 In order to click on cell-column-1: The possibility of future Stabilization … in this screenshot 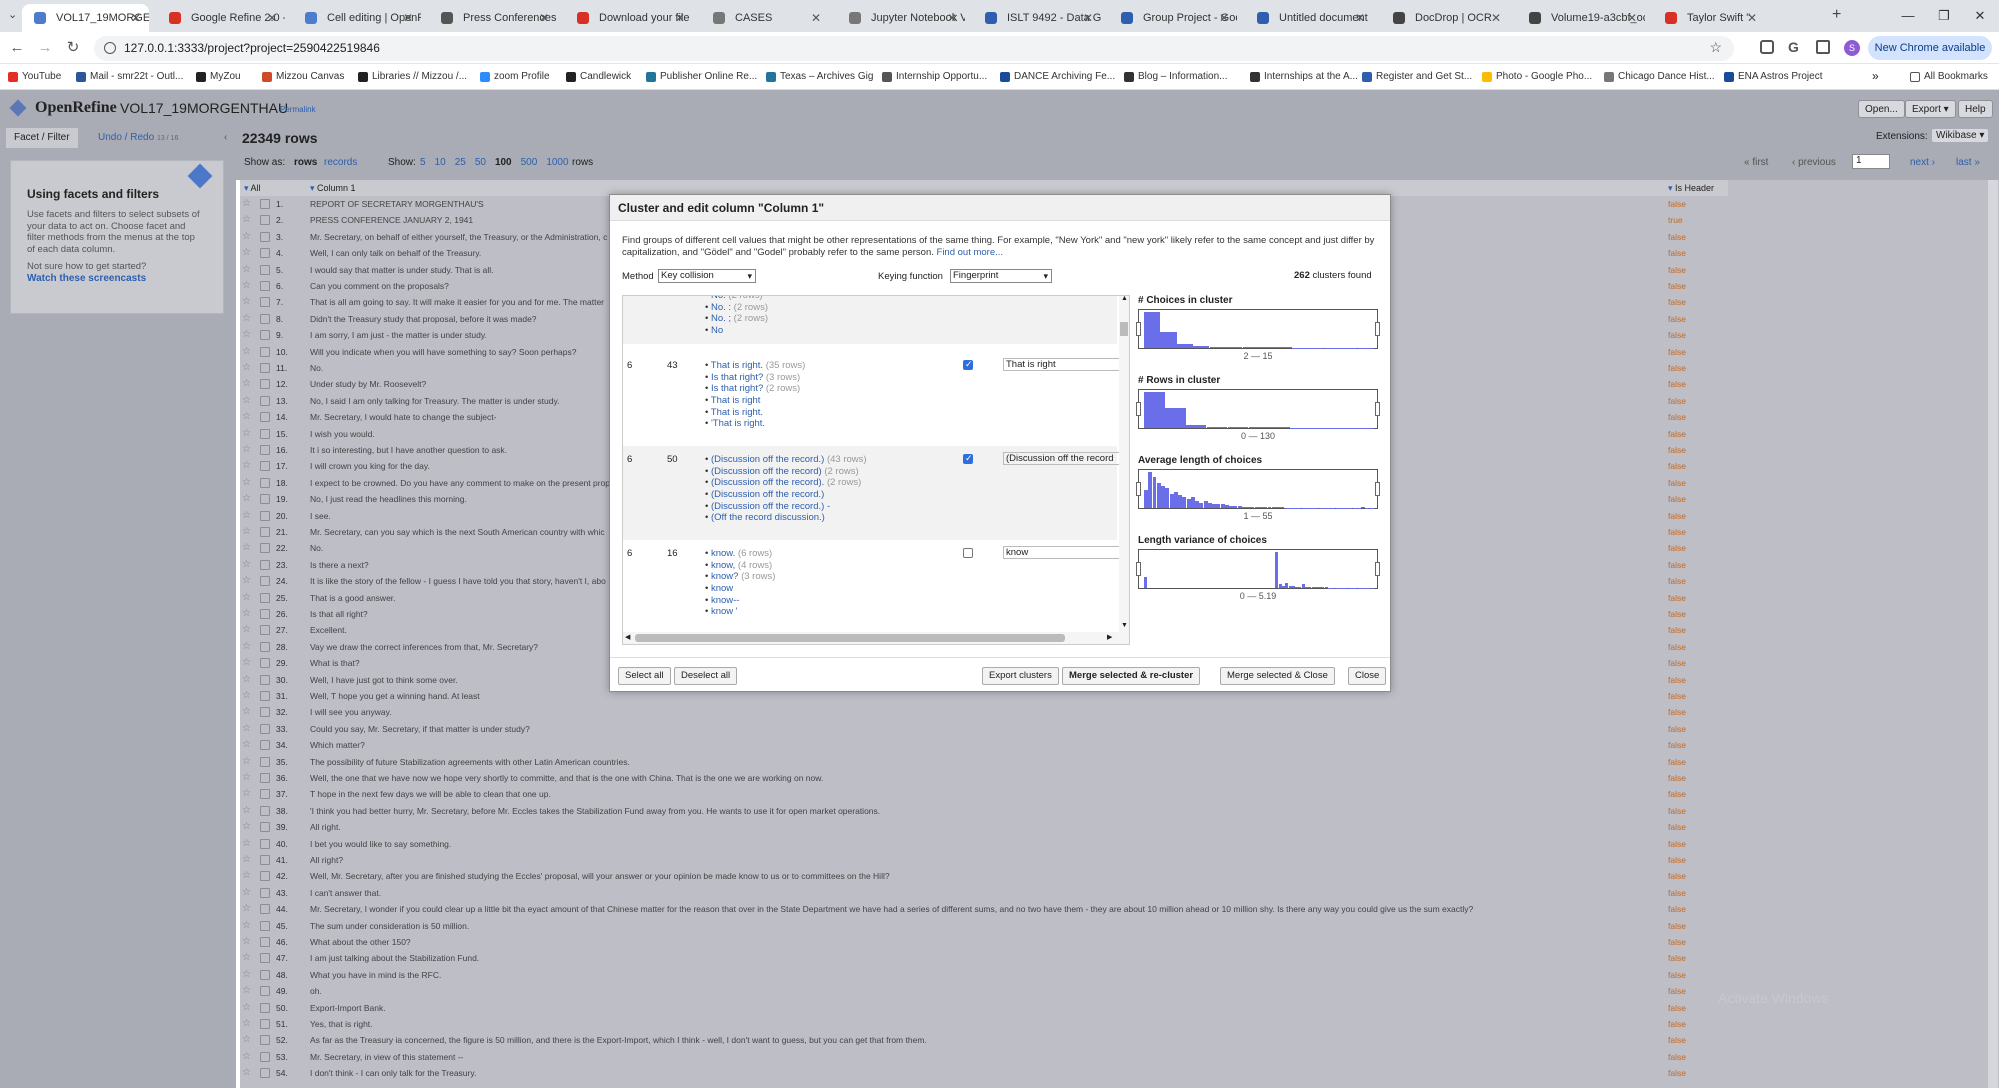, I will do `click(1010, 762)`.